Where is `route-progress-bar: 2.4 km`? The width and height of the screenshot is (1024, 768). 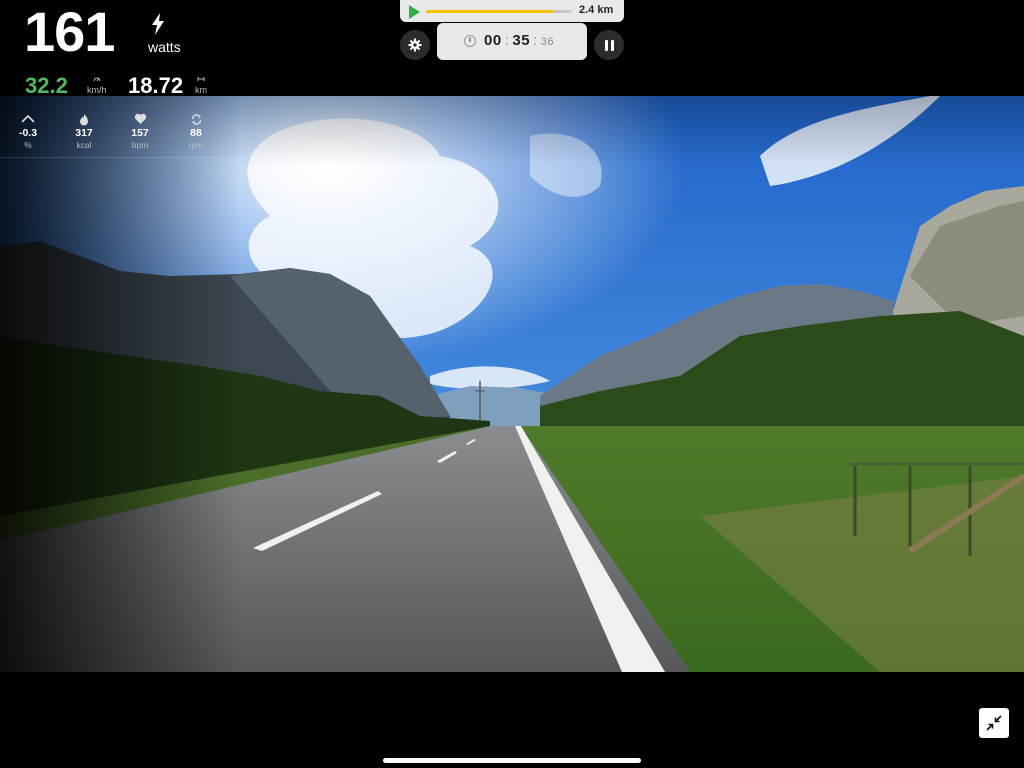 route-progress-bar: 2.4 km is located at coordinates (512, 11).